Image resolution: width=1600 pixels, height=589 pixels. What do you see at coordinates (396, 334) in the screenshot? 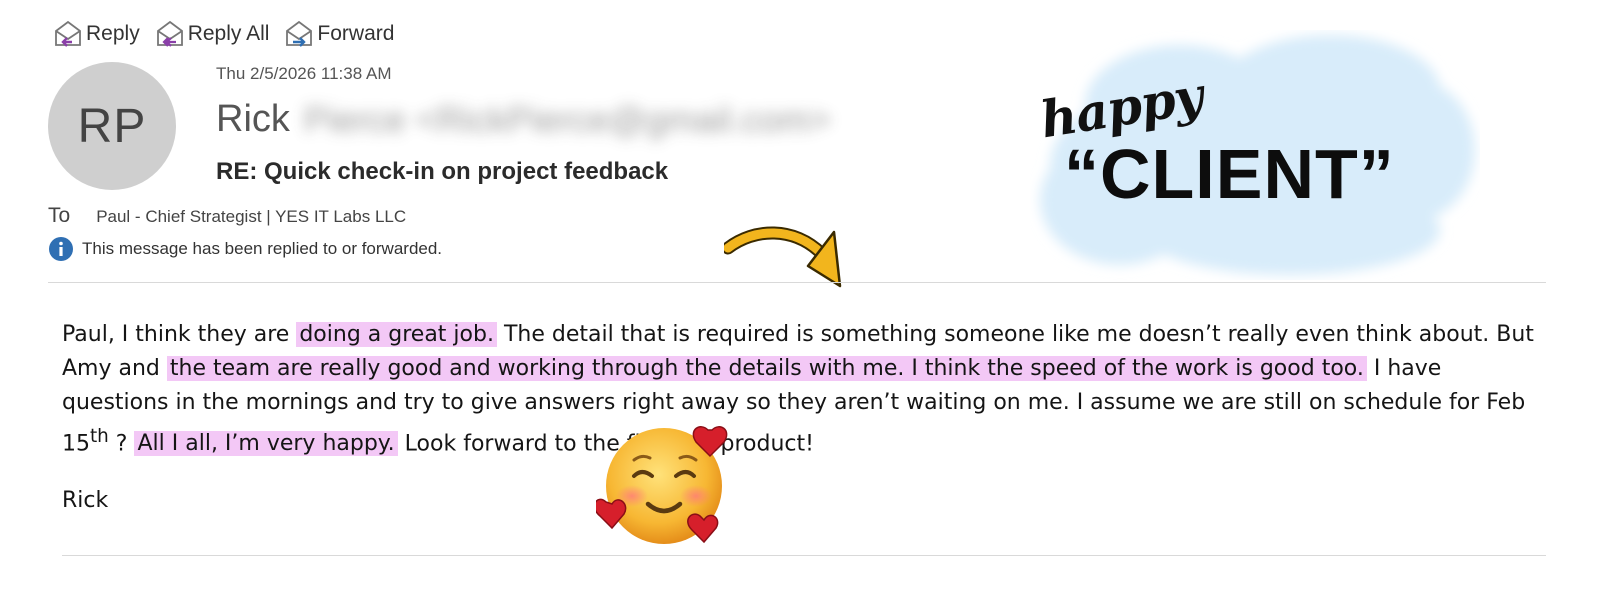
I see `highlighted-text: doing a great job.` at bounding box center [396, 334].